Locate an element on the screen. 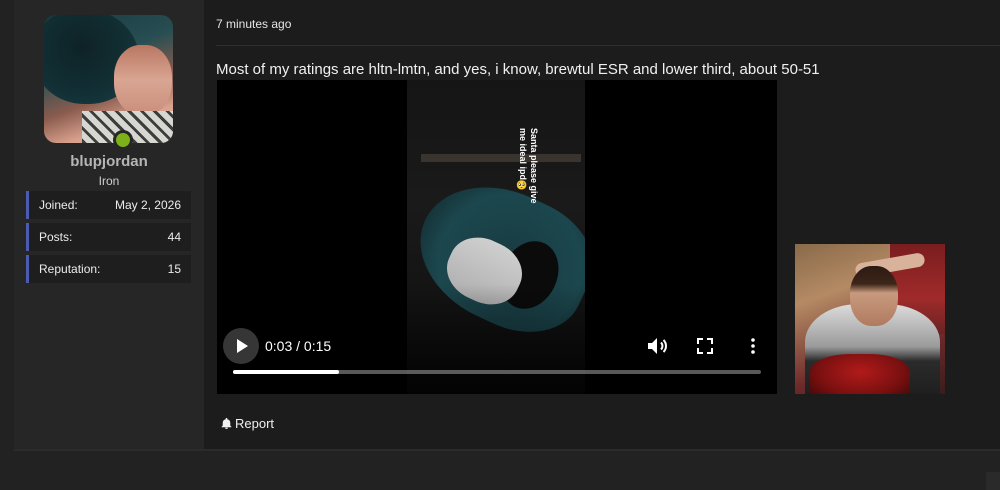  user-rank: Iron is located at coordinates (109, 181).